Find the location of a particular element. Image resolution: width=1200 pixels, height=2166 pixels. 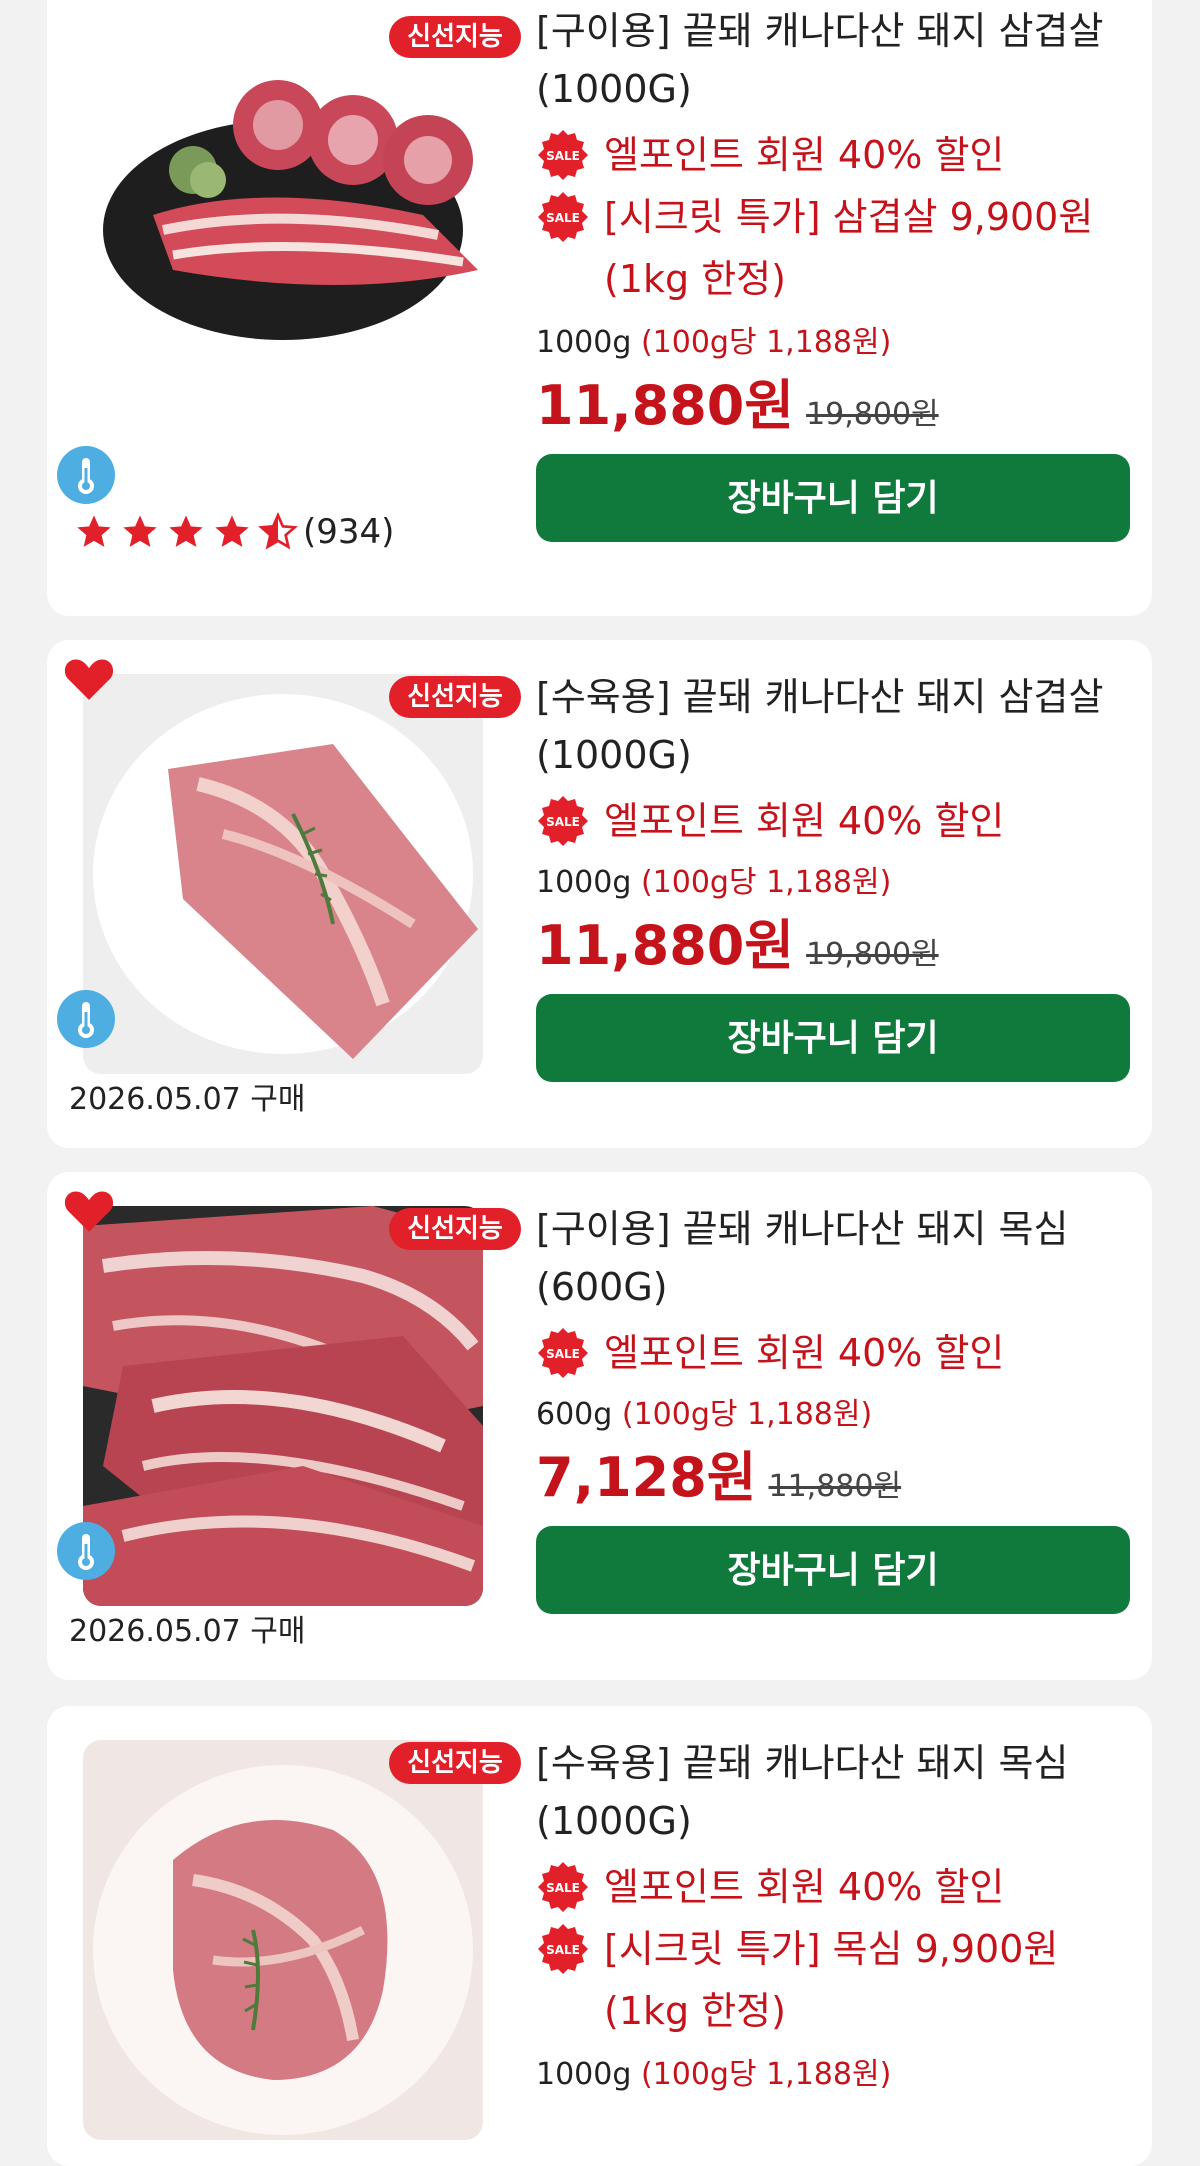

promo-text: [시크릿 특가] 목심 9,900원 (1kg 한정) is located at coordinates (831, 1980).